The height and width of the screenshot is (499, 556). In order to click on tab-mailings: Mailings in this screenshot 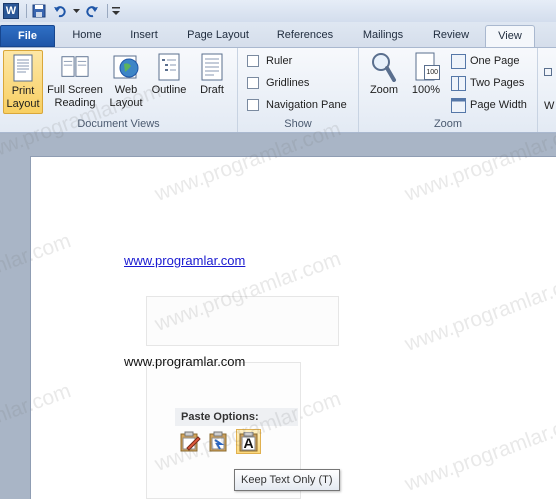, I will do `click(383, 36)`.